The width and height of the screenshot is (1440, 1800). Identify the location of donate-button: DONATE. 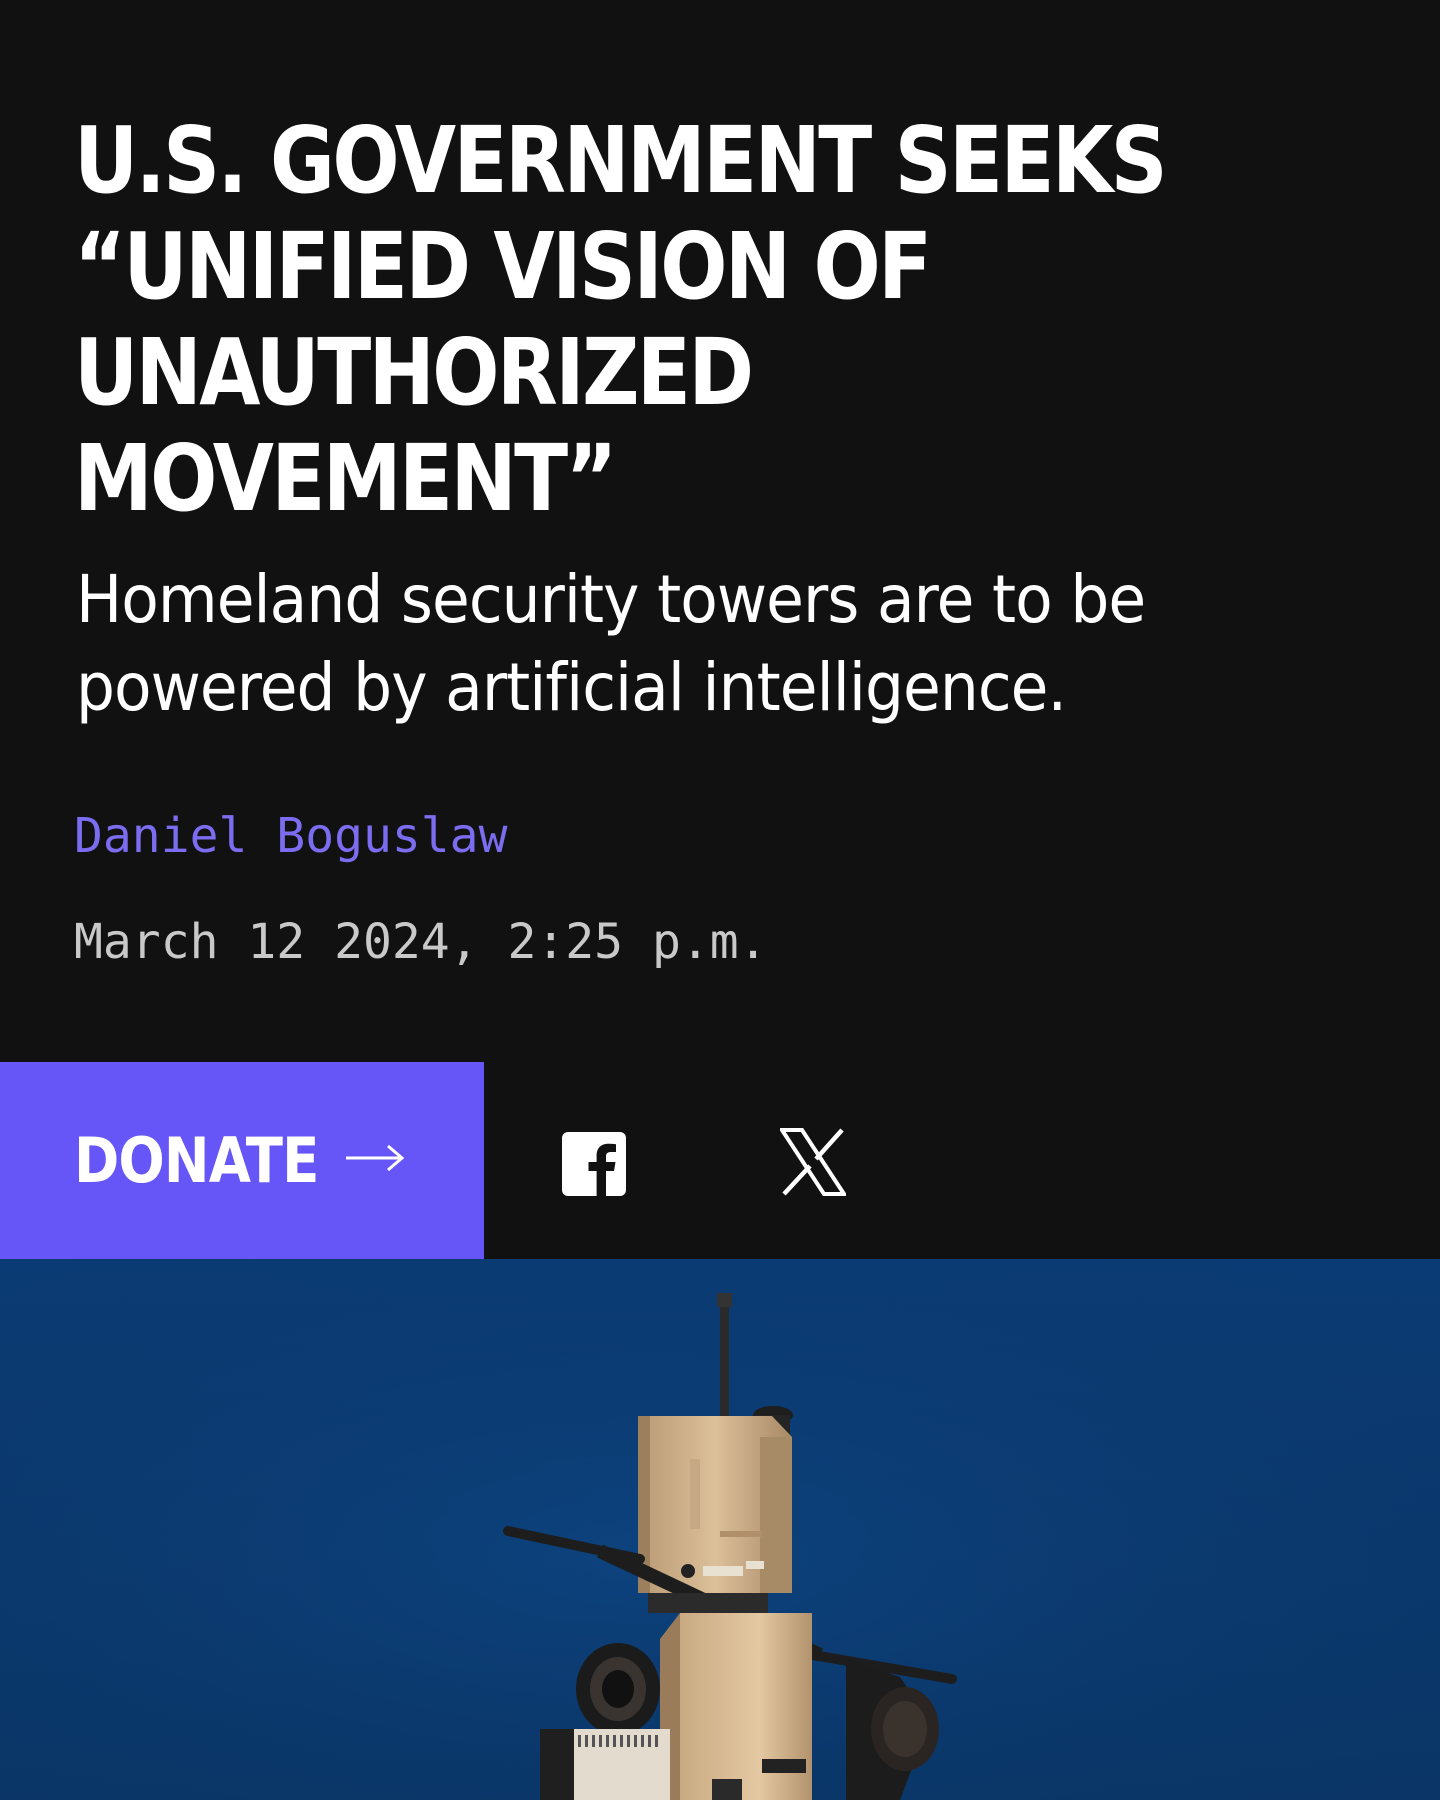
(242, 1160).